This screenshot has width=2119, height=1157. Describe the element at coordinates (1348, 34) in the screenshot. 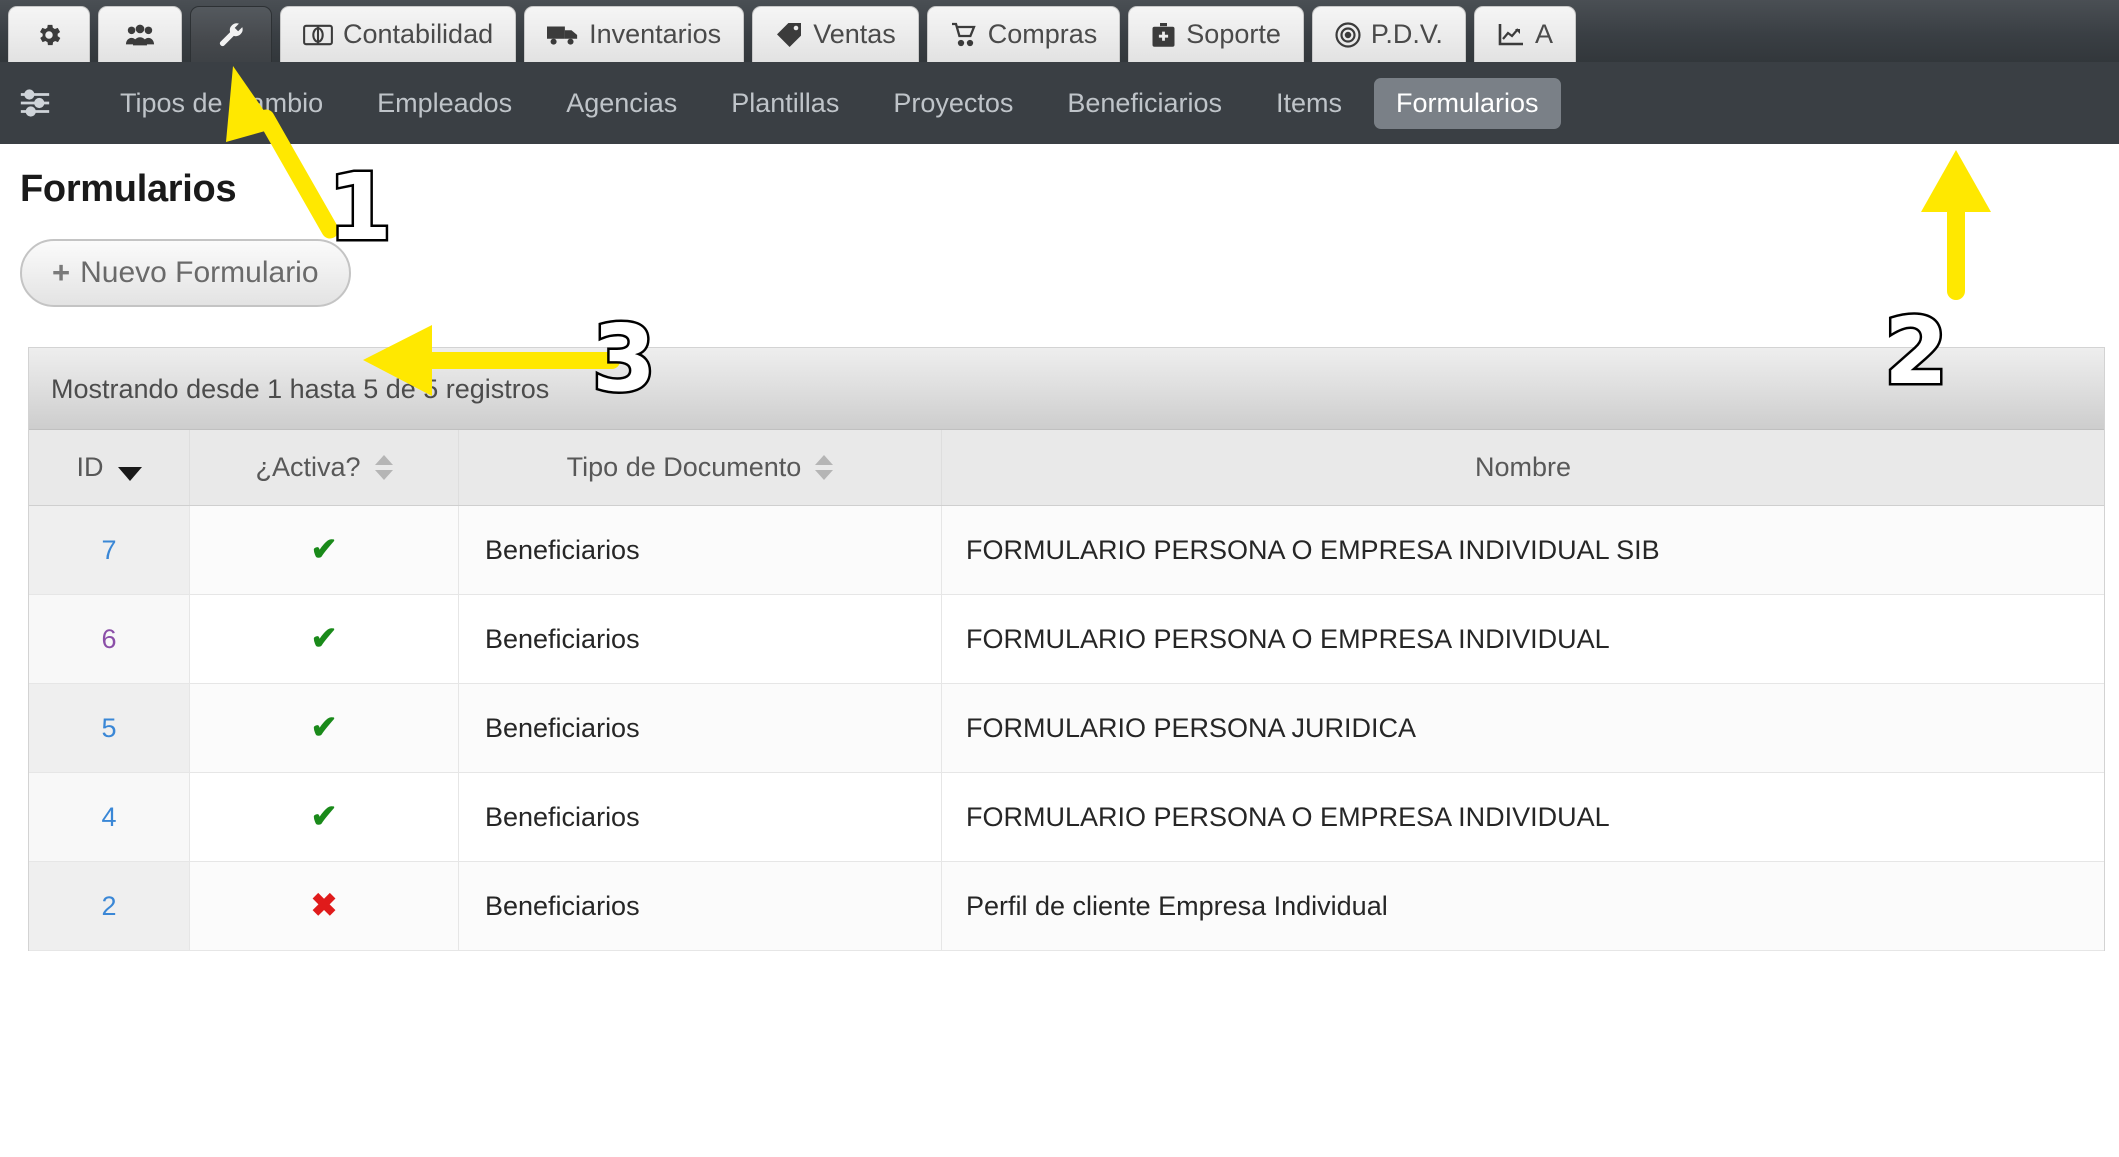

I see `target-icon` at that location.